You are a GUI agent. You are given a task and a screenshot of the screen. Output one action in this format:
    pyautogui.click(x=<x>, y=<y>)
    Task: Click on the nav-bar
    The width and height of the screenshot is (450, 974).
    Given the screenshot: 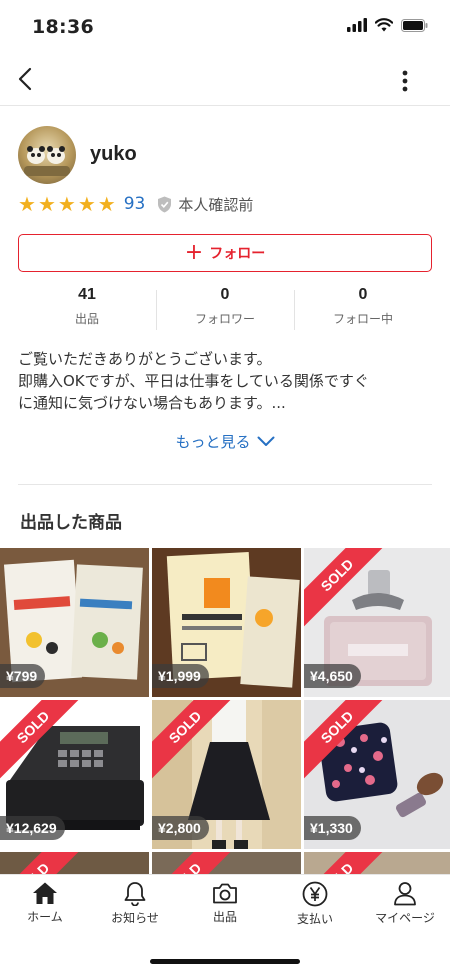 What is the action you would take?
    pyautogui.click(x=225, y=80)
    